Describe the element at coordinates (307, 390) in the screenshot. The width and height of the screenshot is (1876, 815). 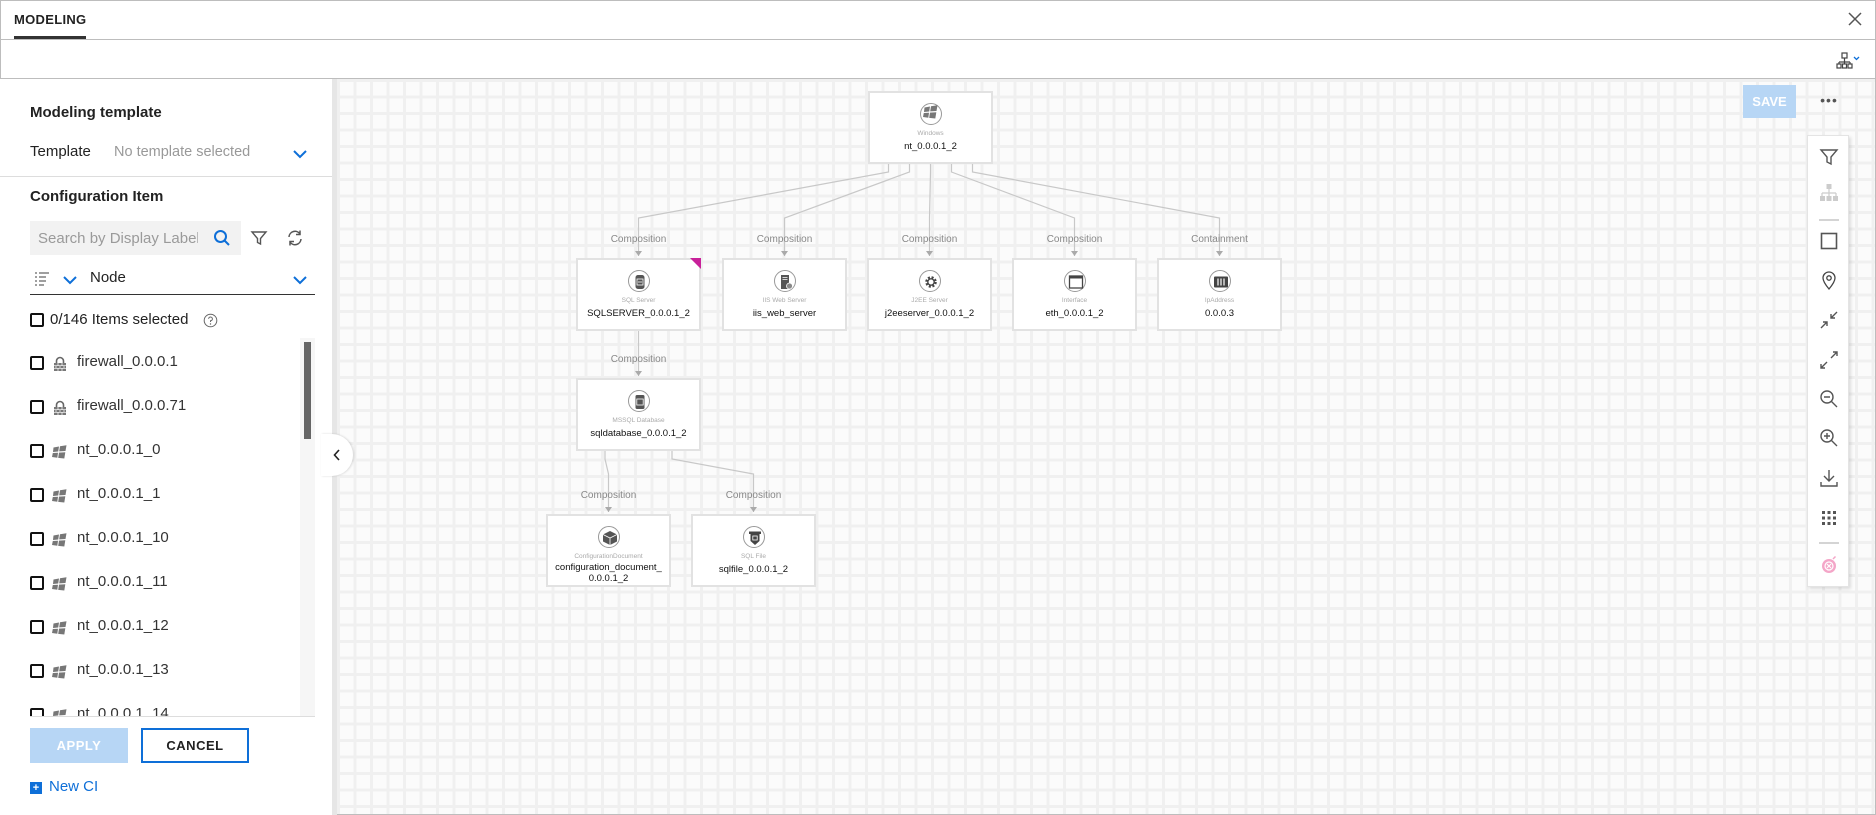
I see `list-scrollbar-thumb` at that location.